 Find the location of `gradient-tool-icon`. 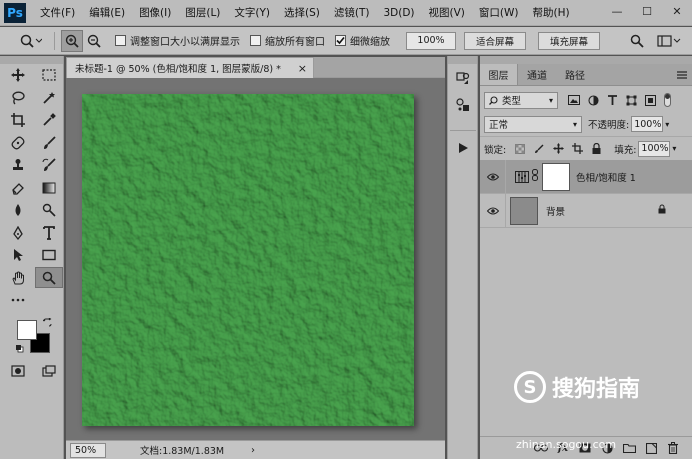

gradient-tool-icon is located at coordinates (50, 187).